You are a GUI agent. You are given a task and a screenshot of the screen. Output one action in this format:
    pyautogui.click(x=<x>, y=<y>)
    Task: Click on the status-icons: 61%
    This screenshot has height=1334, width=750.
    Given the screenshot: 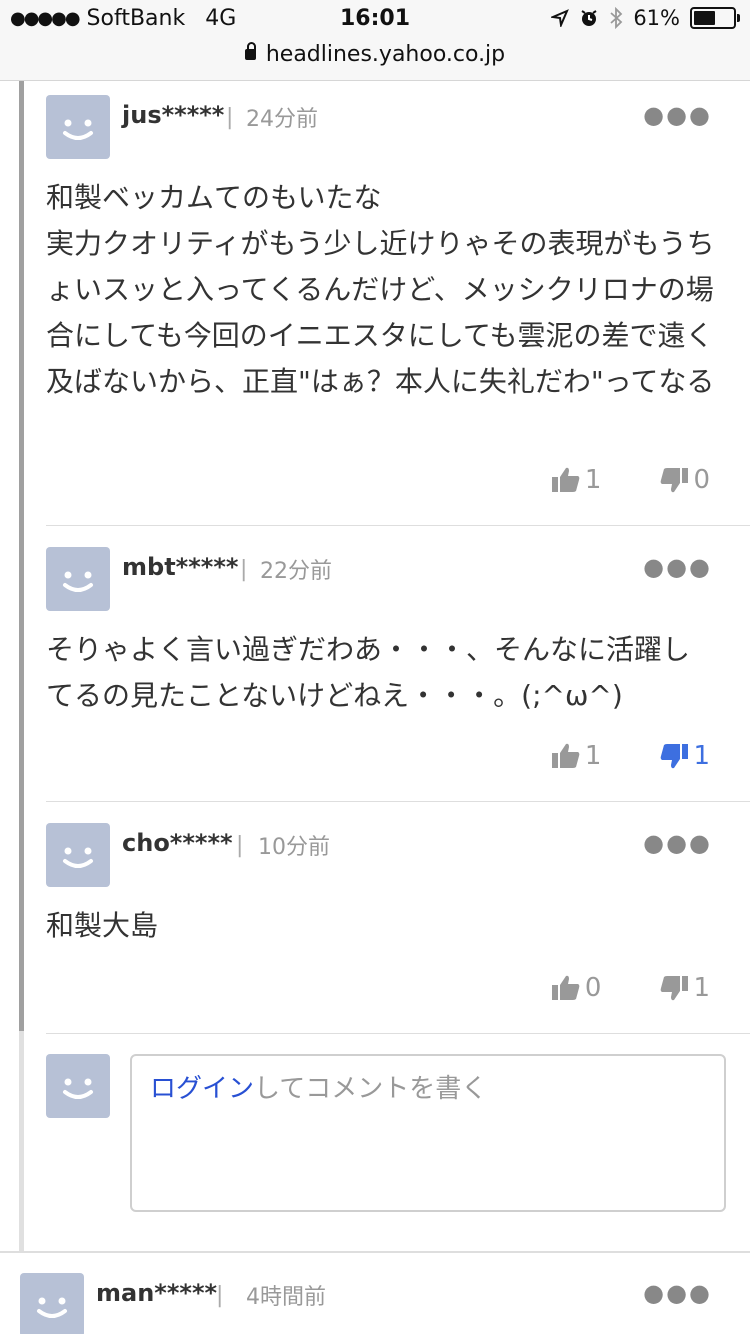 What is the action you would take?
    pyautogui.click(x=645, y=18)
    